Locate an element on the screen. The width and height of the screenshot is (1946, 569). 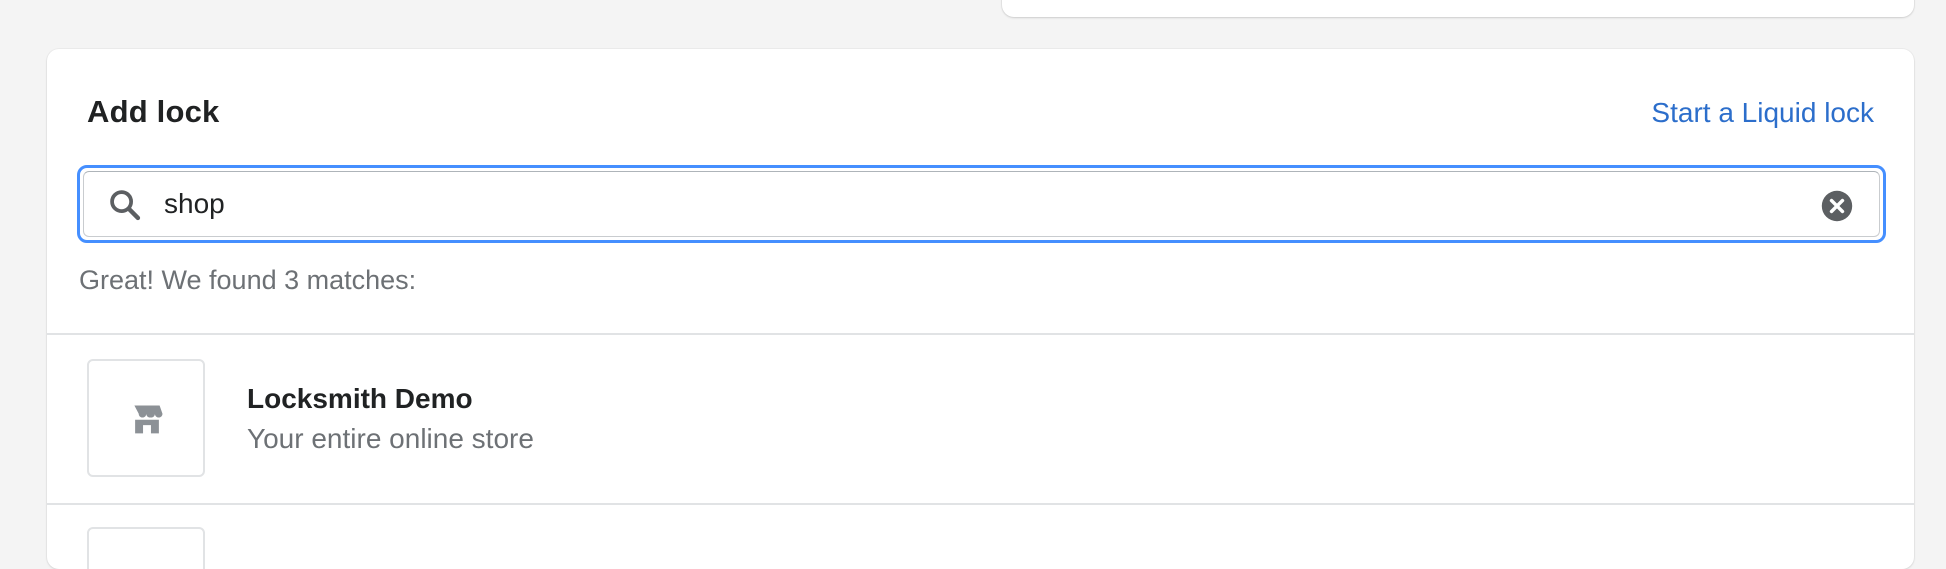
start-liquid-lock-link: Start a Liquid lock is located at coordinates (1762, 113).